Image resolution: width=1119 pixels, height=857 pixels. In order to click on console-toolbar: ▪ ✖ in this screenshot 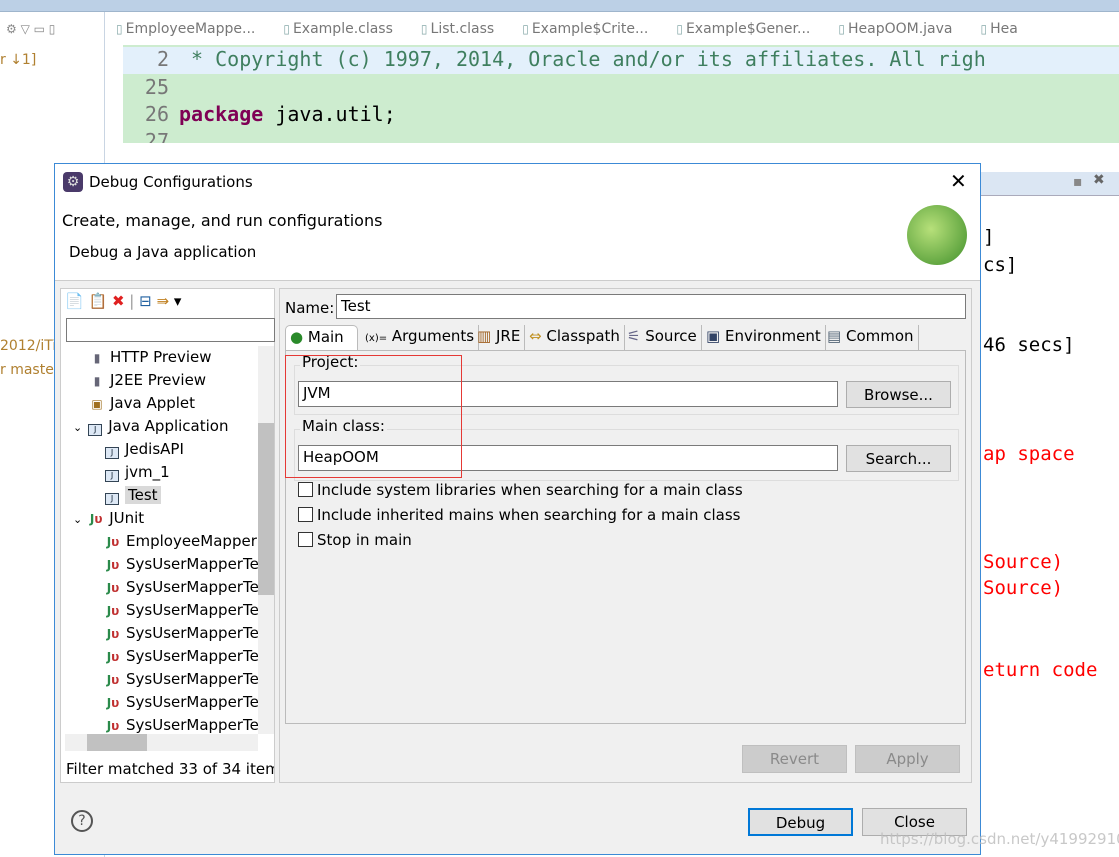, I will do `click(1050, 184)`.